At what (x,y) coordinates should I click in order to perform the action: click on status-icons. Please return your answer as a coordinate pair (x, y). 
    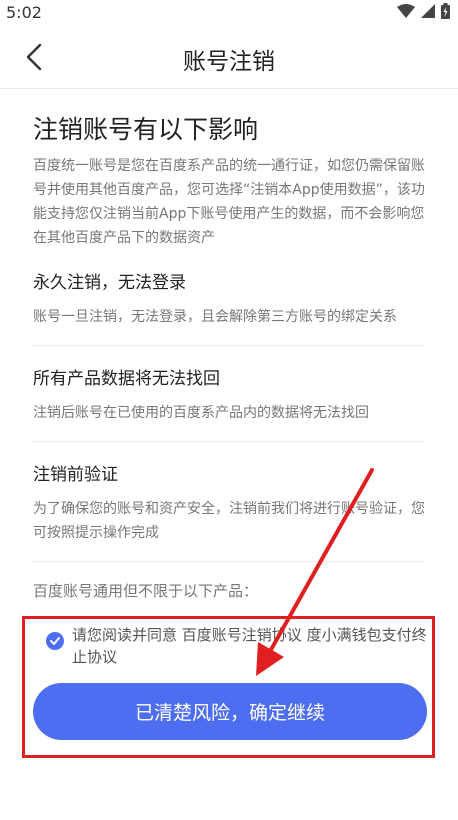
    Looking at the image, I should click on (423, 11).